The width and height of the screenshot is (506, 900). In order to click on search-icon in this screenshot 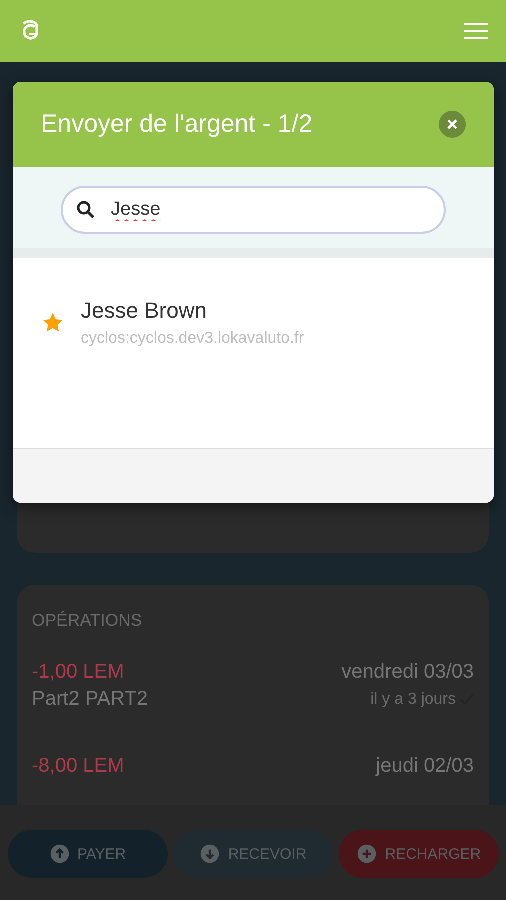, I will do `click(86, 210)`.